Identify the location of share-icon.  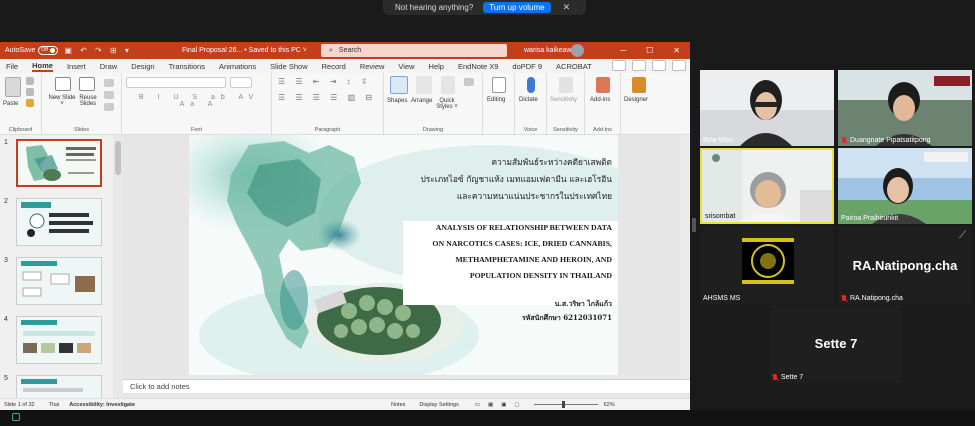
(679, 65).